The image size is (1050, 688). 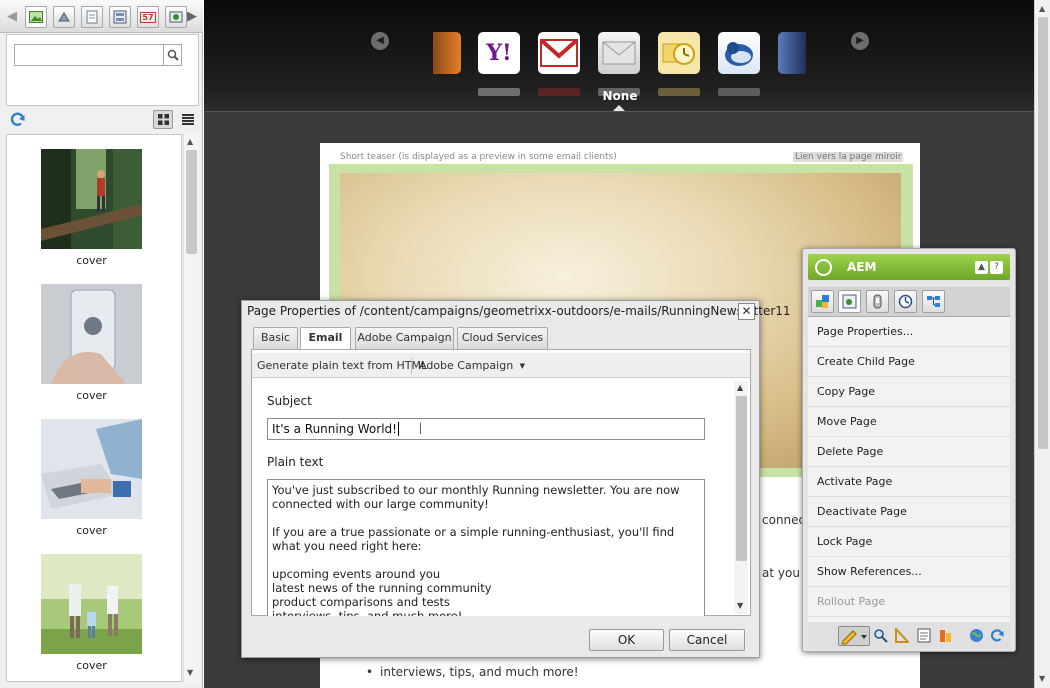 I want to click on plain-text-label: Plain text, so click(x=295, y=462).